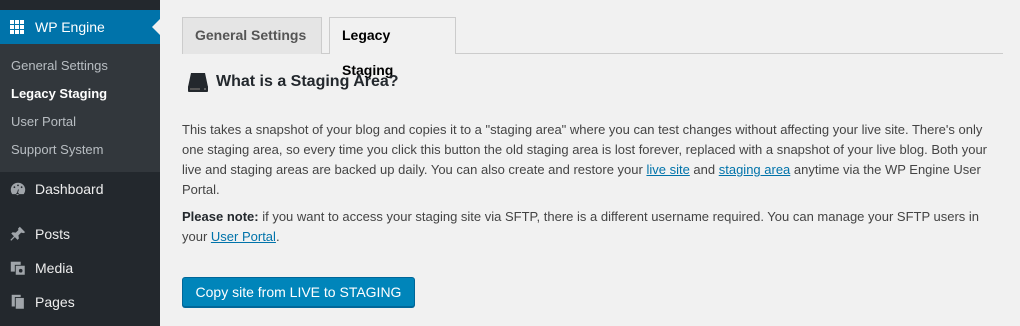  What do you see at coordinates (18, 268) in the screenshot?
I see `media-icon` at bounding box center [18, 268].